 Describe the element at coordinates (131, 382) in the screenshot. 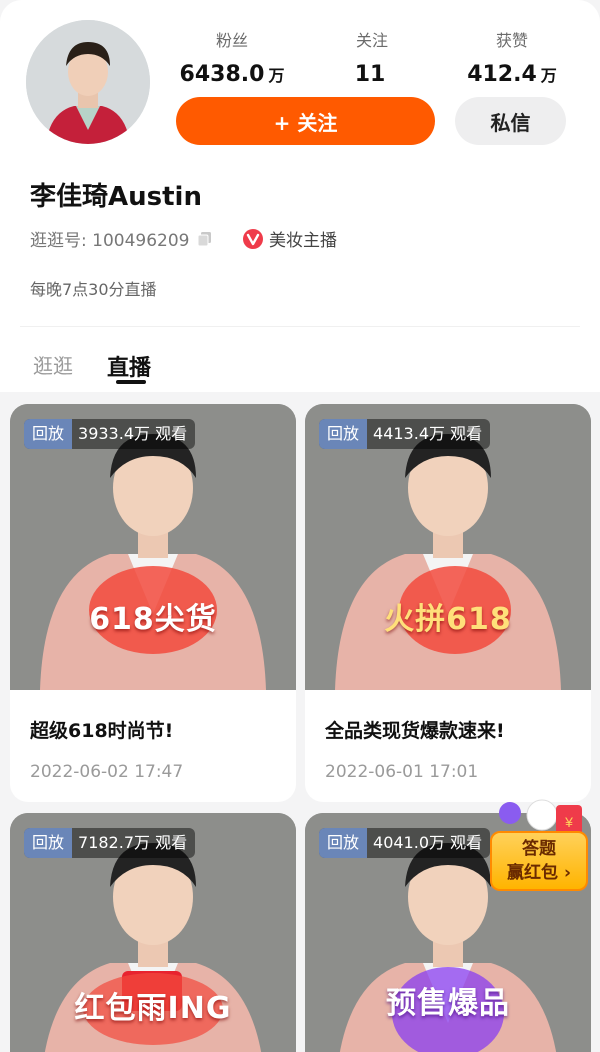

I see `active-tab-indicator` at that location.